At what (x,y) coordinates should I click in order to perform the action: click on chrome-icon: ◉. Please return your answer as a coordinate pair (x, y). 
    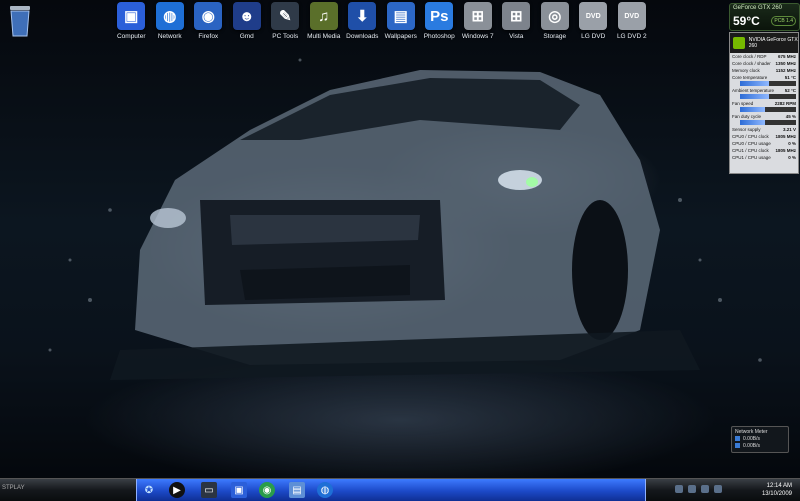
    Looking at the image, I should click on (267, 490).